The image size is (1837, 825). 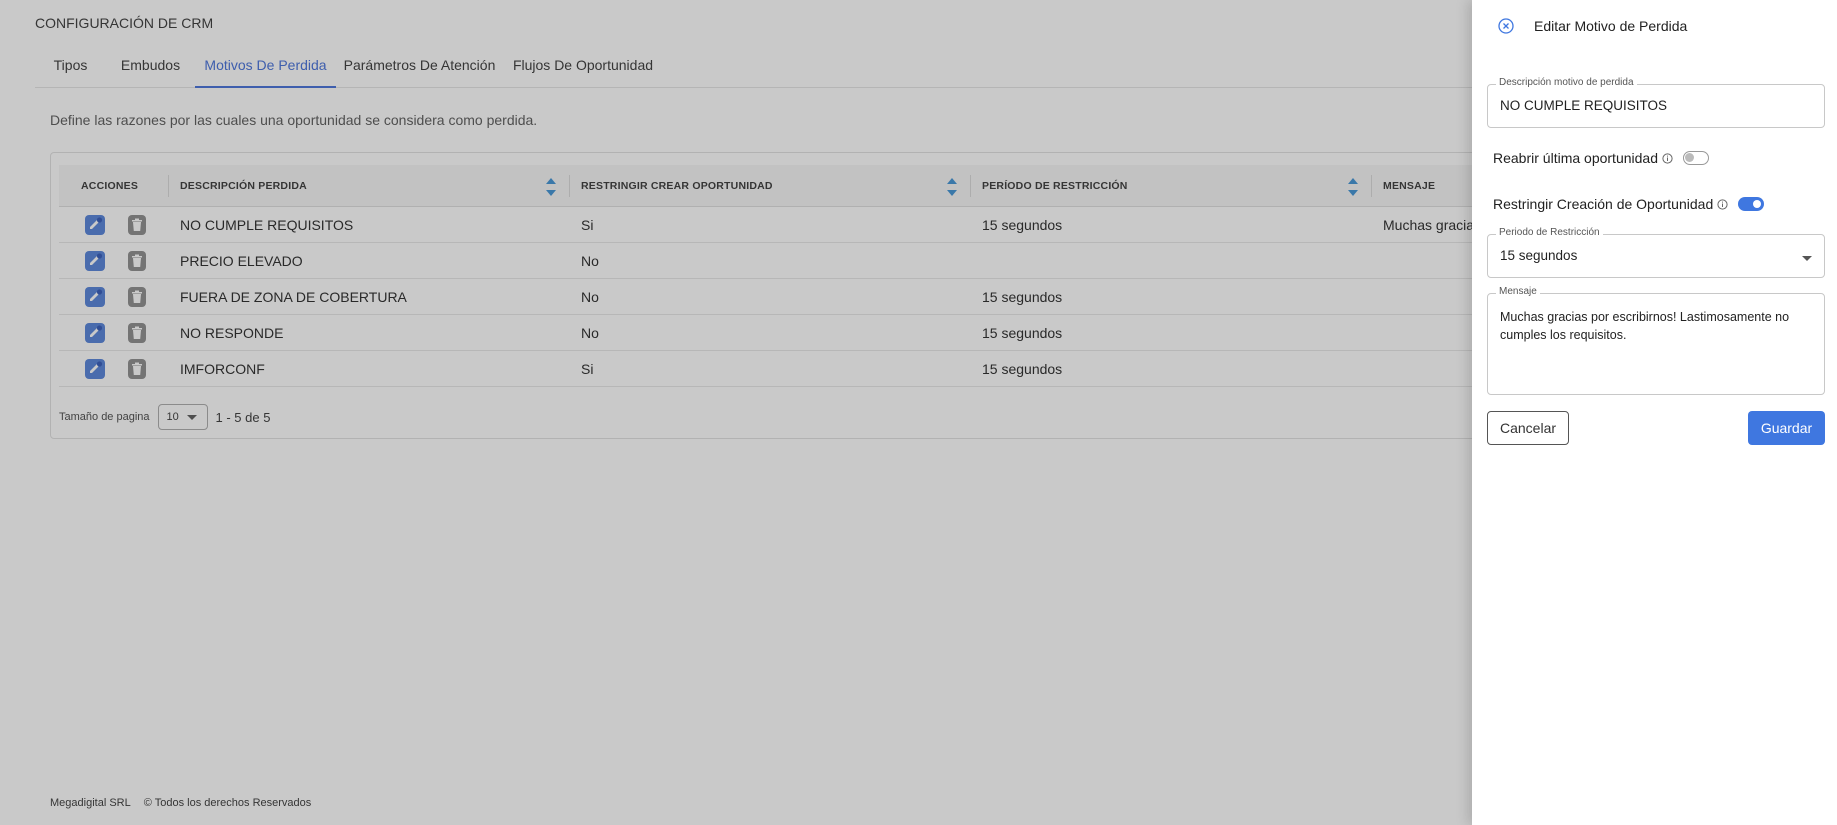 What do you see at coordinates (1584, 105) in the screenshot?
I see `description-field-value: NO CUMPLE REQUISITOS` at bounding box center [1584, 105].